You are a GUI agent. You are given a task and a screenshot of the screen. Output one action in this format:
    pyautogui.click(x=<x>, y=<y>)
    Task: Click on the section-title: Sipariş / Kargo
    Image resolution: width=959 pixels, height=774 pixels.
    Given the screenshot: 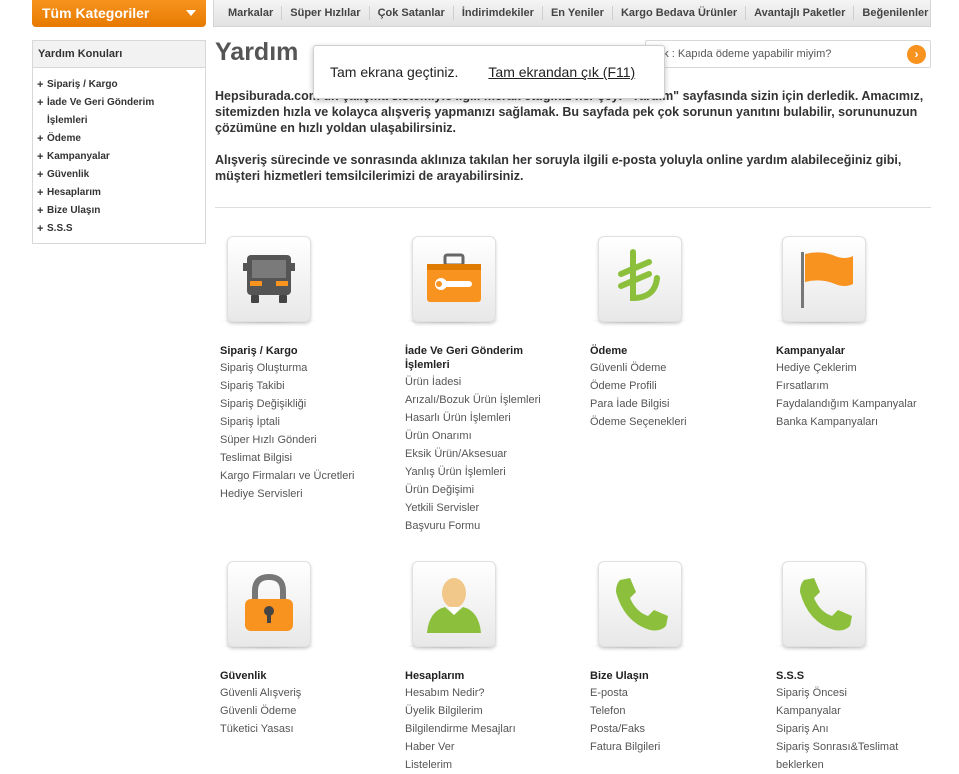 What is the action you would take?
    pyautogui.click(x=259, y=351)
    